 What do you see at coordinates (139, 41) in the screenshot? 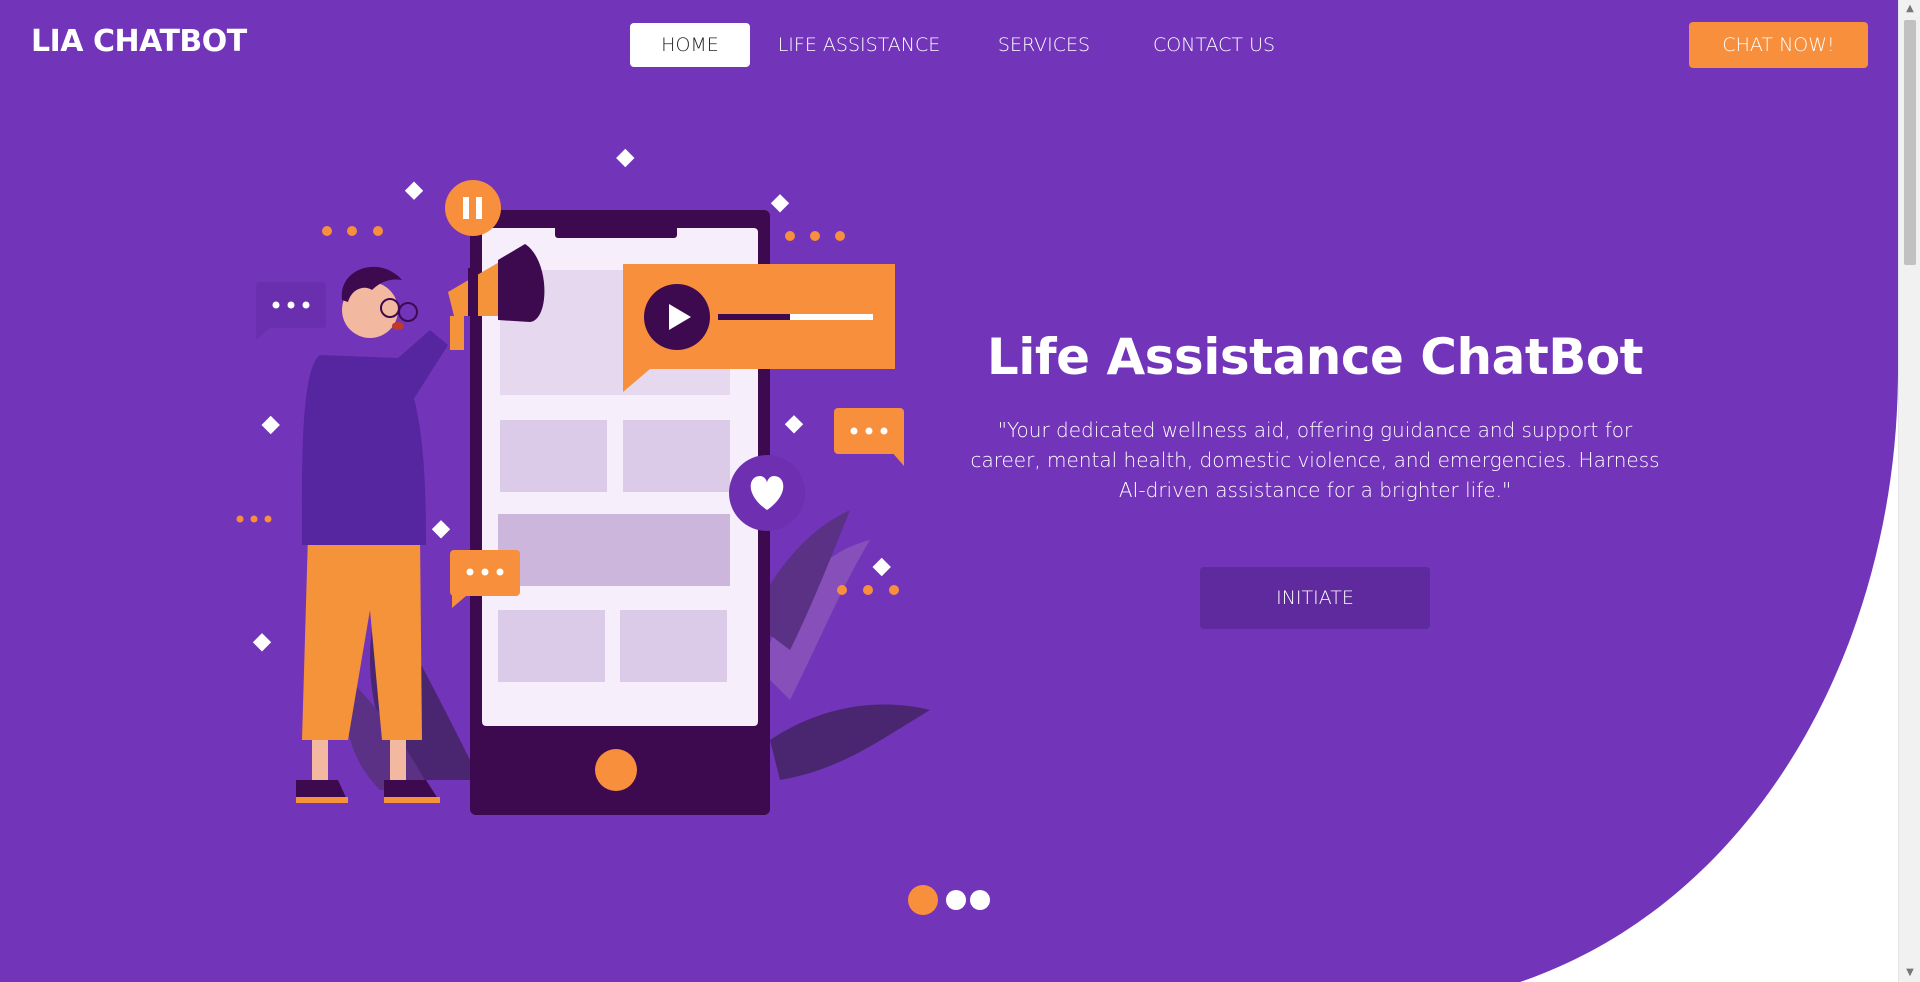
I see `brand-logo: LIA CHATBOT` at bounding box center [139, 41].